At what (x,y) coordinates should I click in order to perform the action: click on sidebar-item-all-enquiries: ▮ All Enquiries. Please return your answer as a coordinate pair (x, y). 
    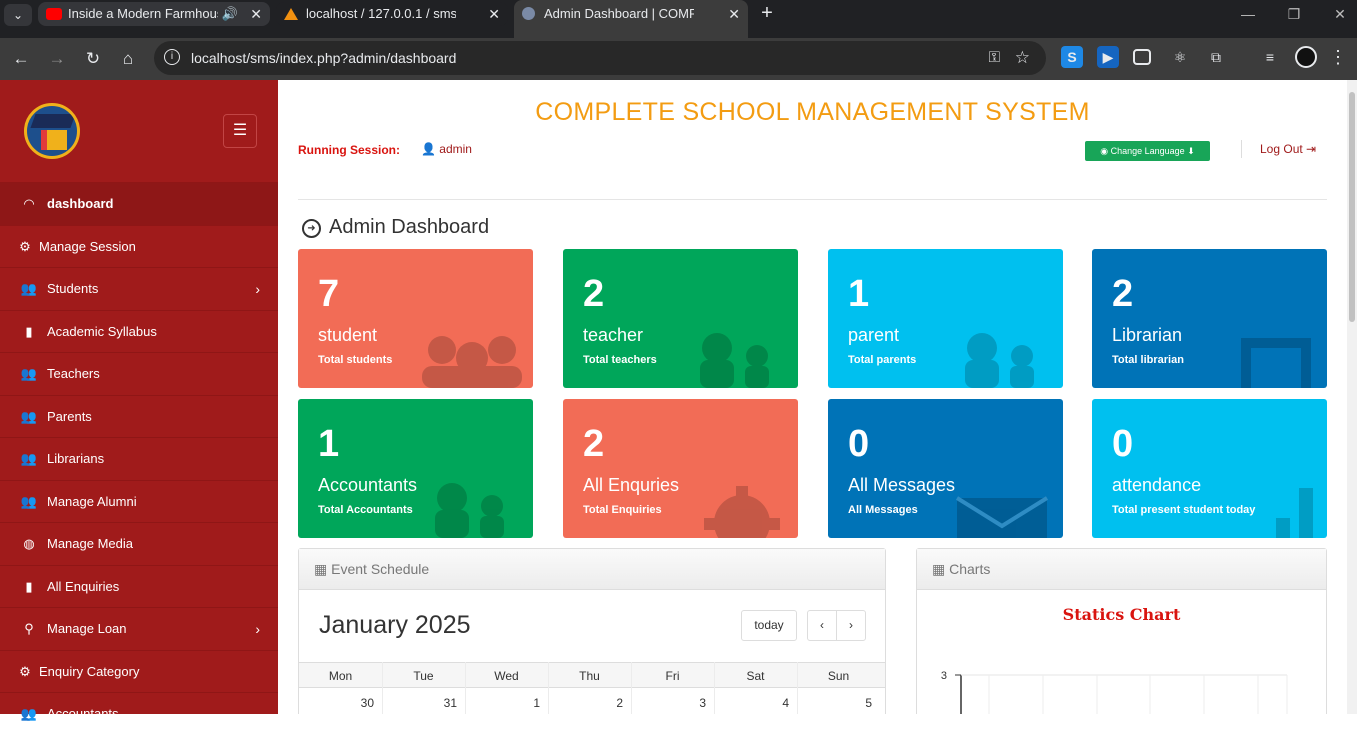
    Looking at the image, I should click on (139, 586).